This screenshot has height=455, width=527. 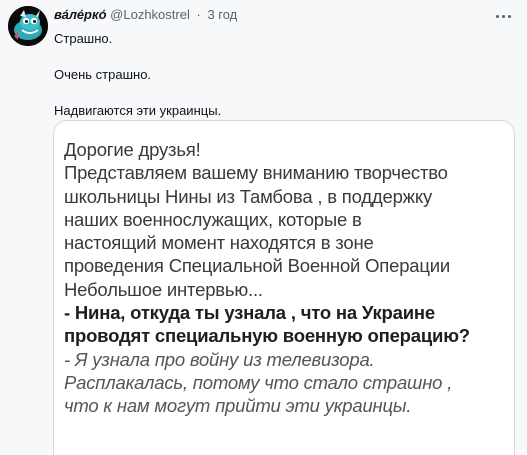 What do you see at coordinates (138, 110) in the screenshot?
I see `tweet-text-line: Надвигаются эти украинцы.` at bounding box center [138, 110].